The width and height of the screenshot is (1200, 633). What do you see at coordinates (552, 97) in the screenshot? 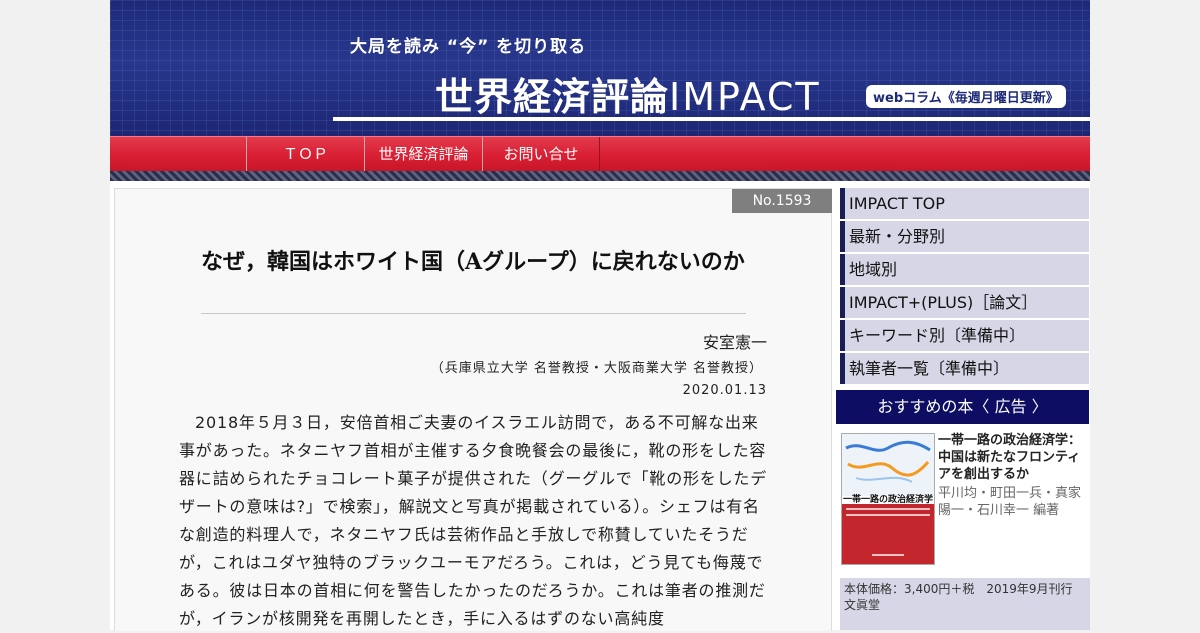
I see `site-logo-jp: 世界経済評論` at bounding box center [552, 97].